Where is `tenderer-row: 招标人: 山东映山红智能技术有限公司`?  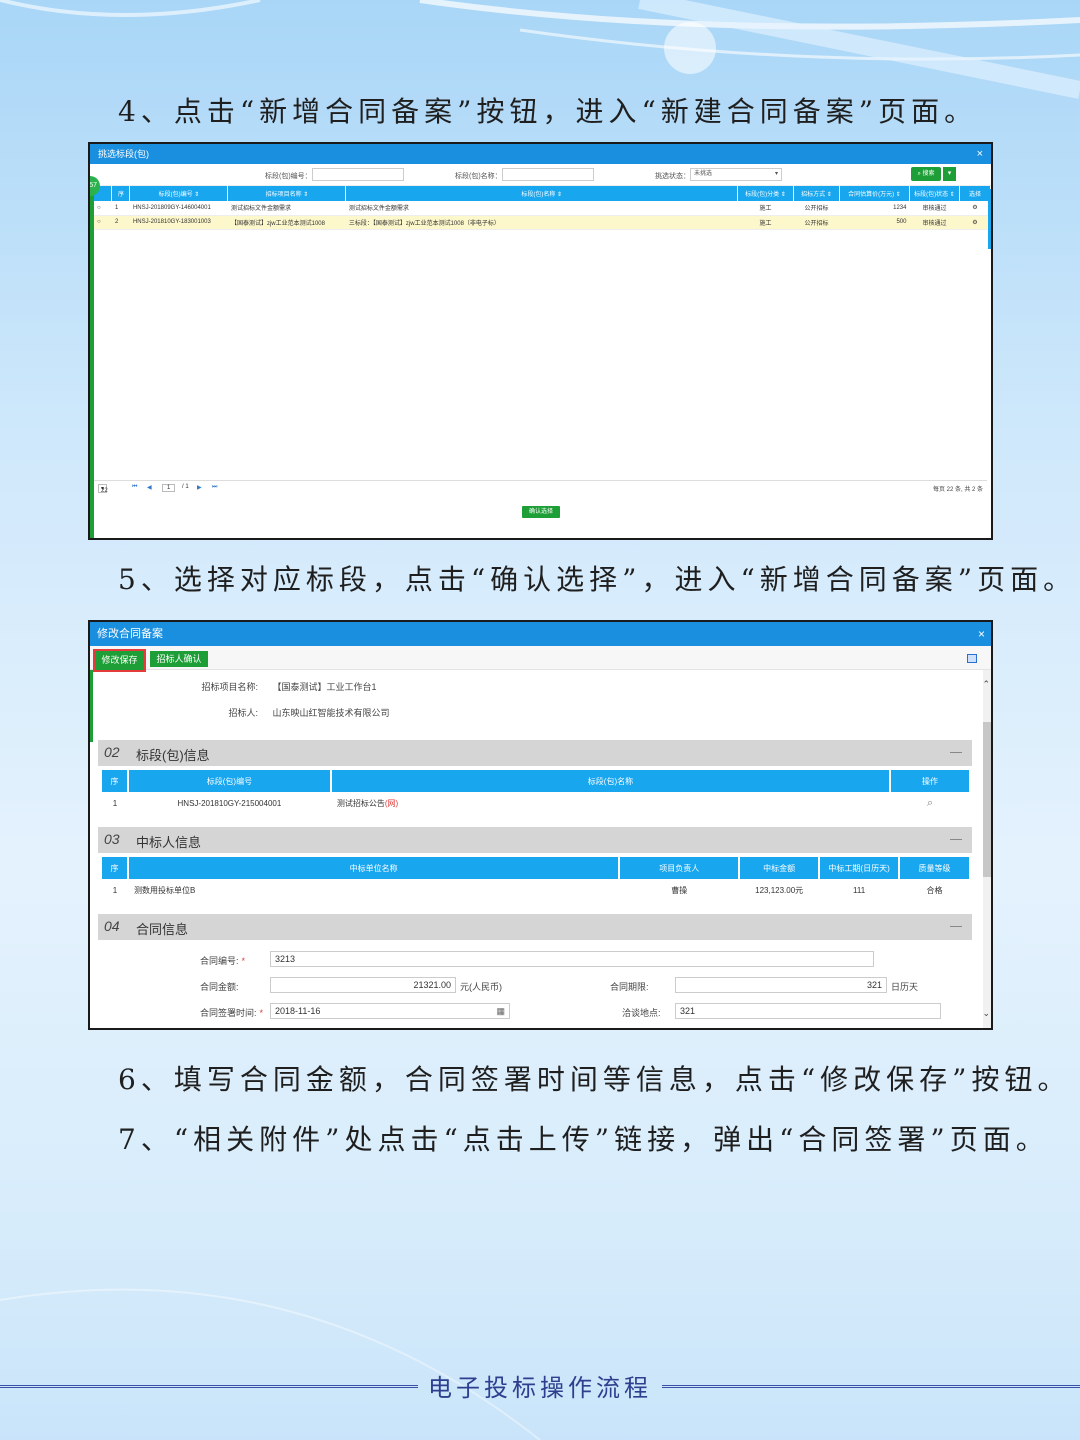 tenderer-row: 招标人: 山东映山红智能技术有限公司 is located at coordinates (280, 712).